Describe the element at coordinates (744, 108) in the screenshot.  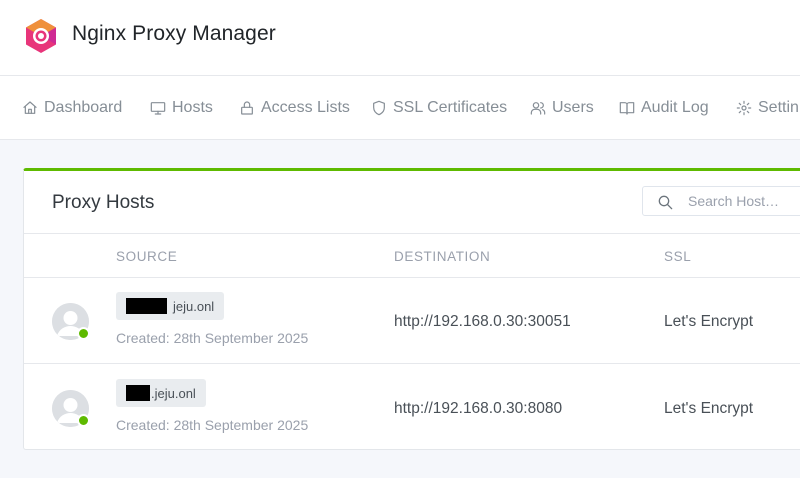
I see `gear-icon` at that location.